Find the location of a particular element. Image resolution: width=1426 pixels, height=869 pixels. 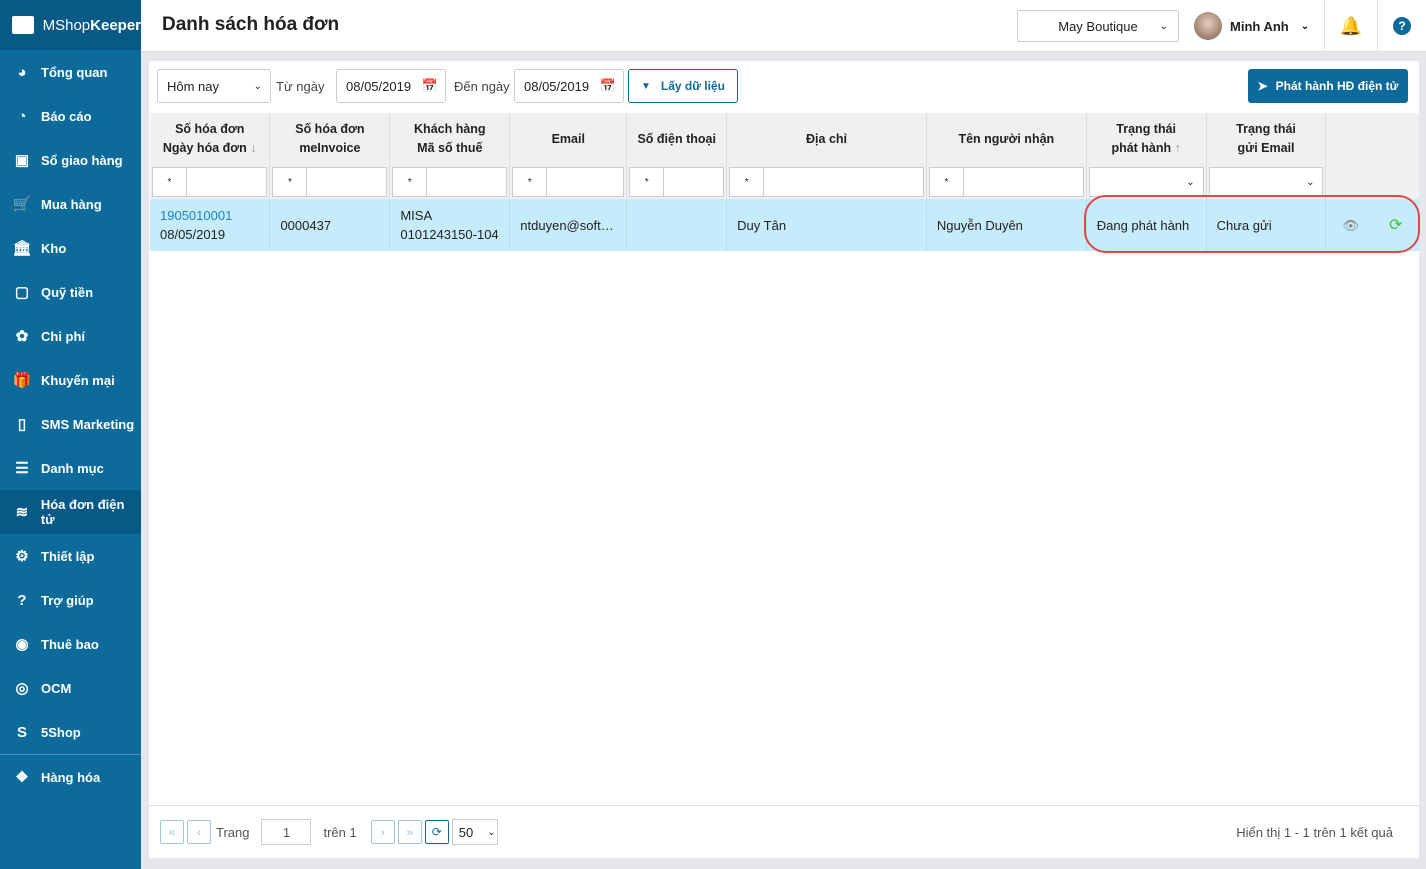

from-label: Từ ngày is located at coordinates (300, 86).